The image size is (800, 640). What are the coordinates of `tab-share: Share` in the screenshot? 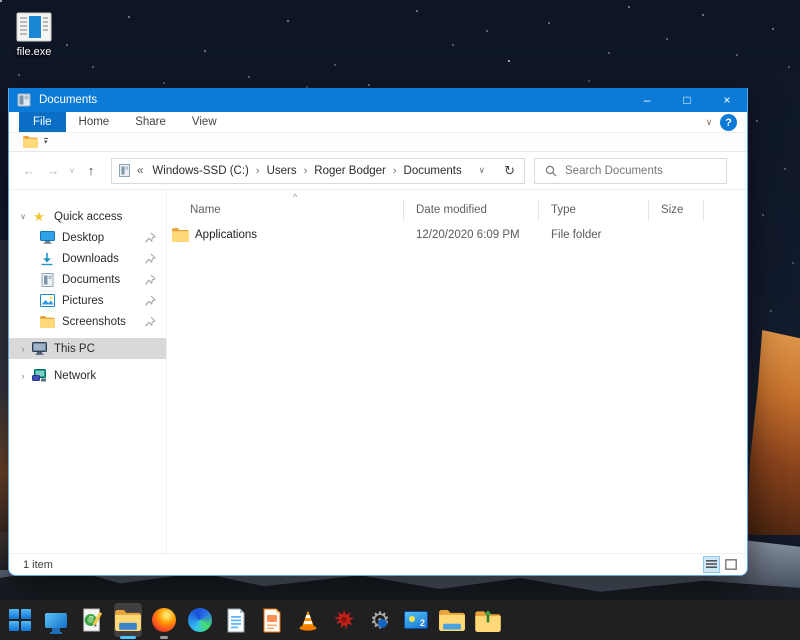 It's located at (150, 122).